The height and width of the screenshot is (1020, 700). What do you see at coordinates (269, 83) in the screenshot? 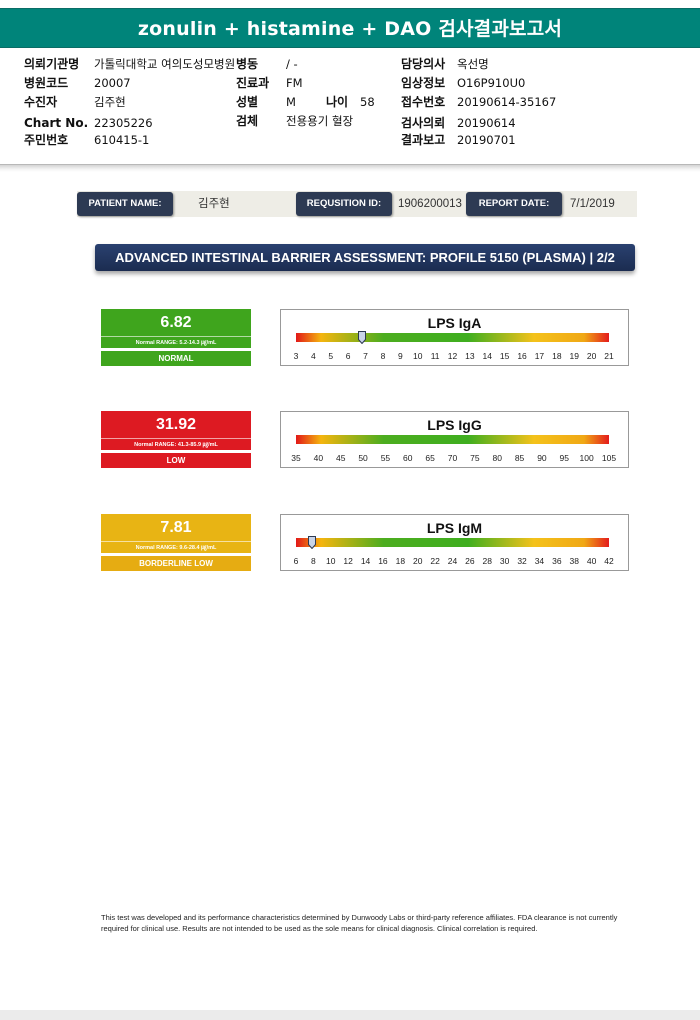
I see `info-department: 진료과 FM` at bounding box center [269, 83].